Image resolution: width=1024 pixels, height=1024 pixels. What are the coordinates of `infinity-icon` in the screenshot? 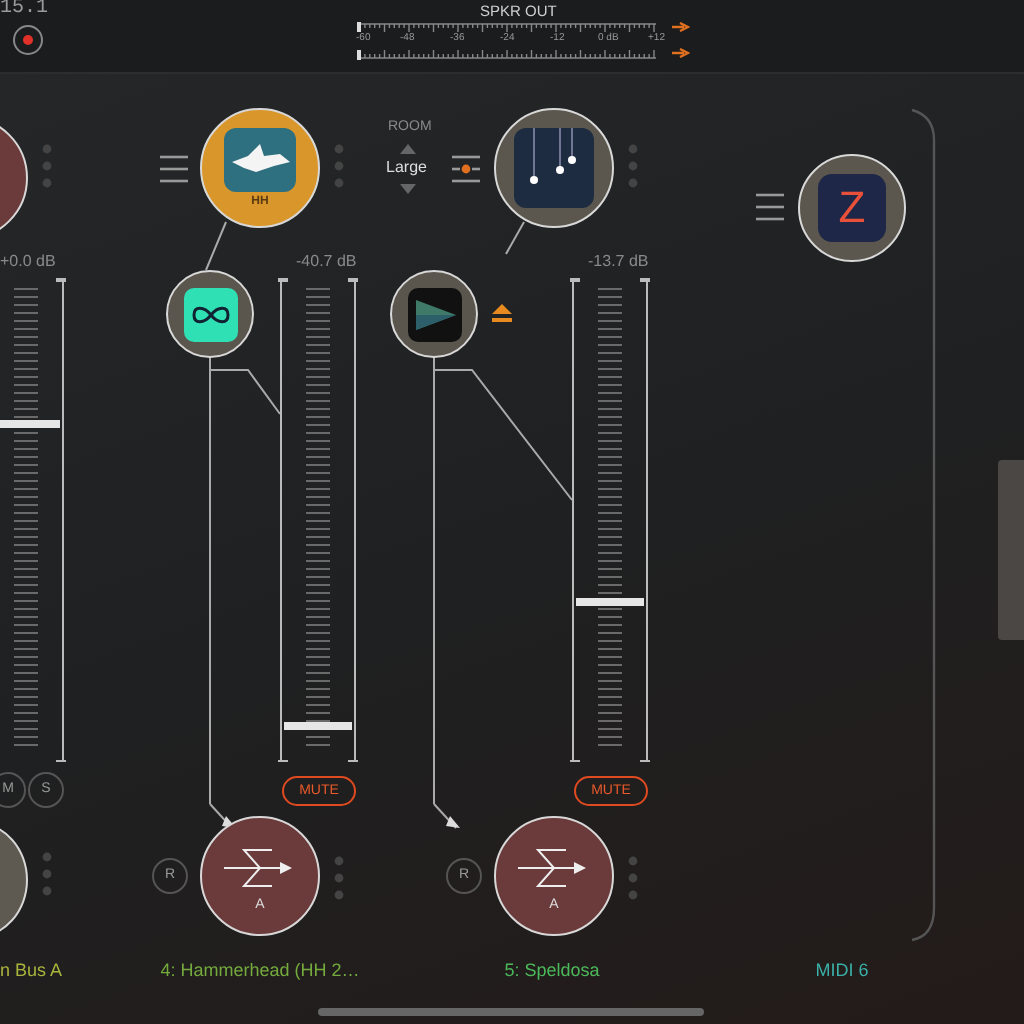 It's located at (210, 314).